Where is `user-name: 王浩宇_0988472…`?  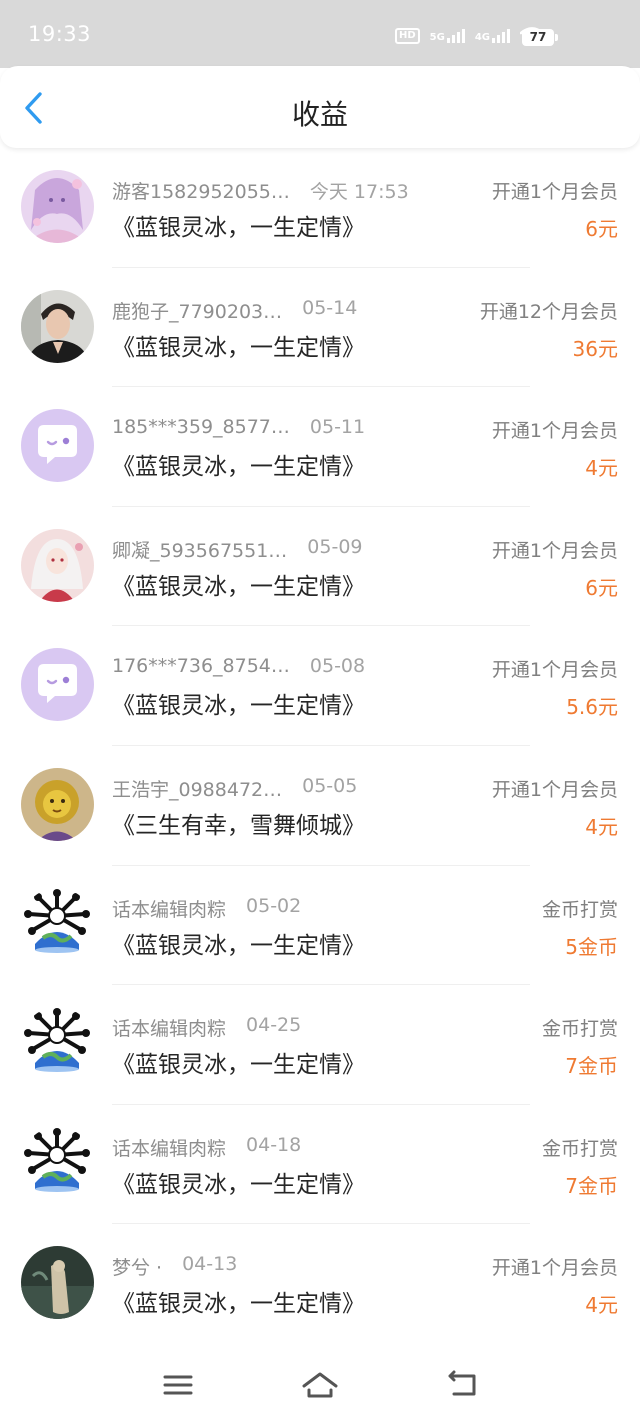 user-name: 王浩宇_0988472… is located at coordinates (197, 789).